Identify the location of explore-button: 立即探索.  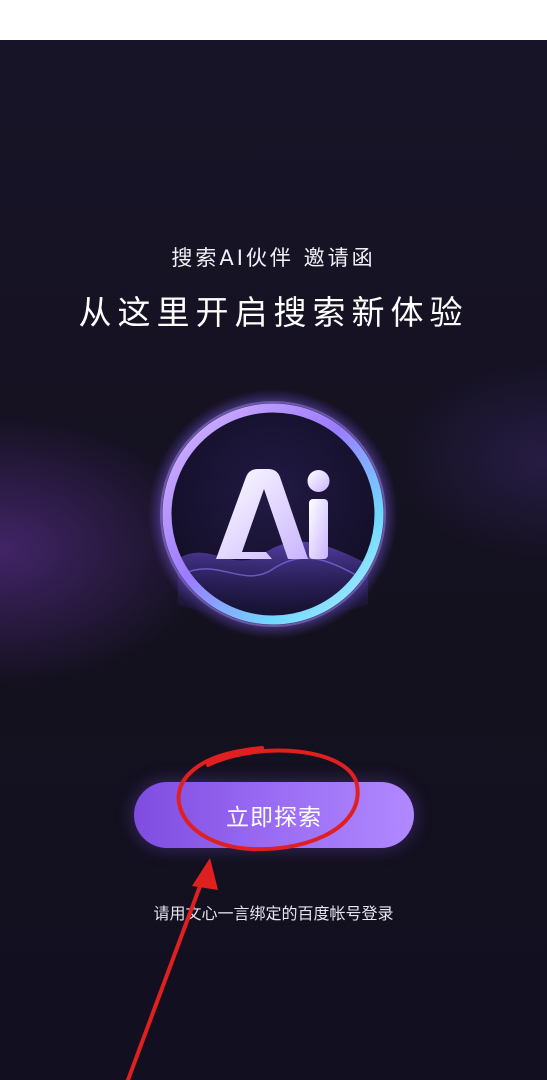
(274, 815).